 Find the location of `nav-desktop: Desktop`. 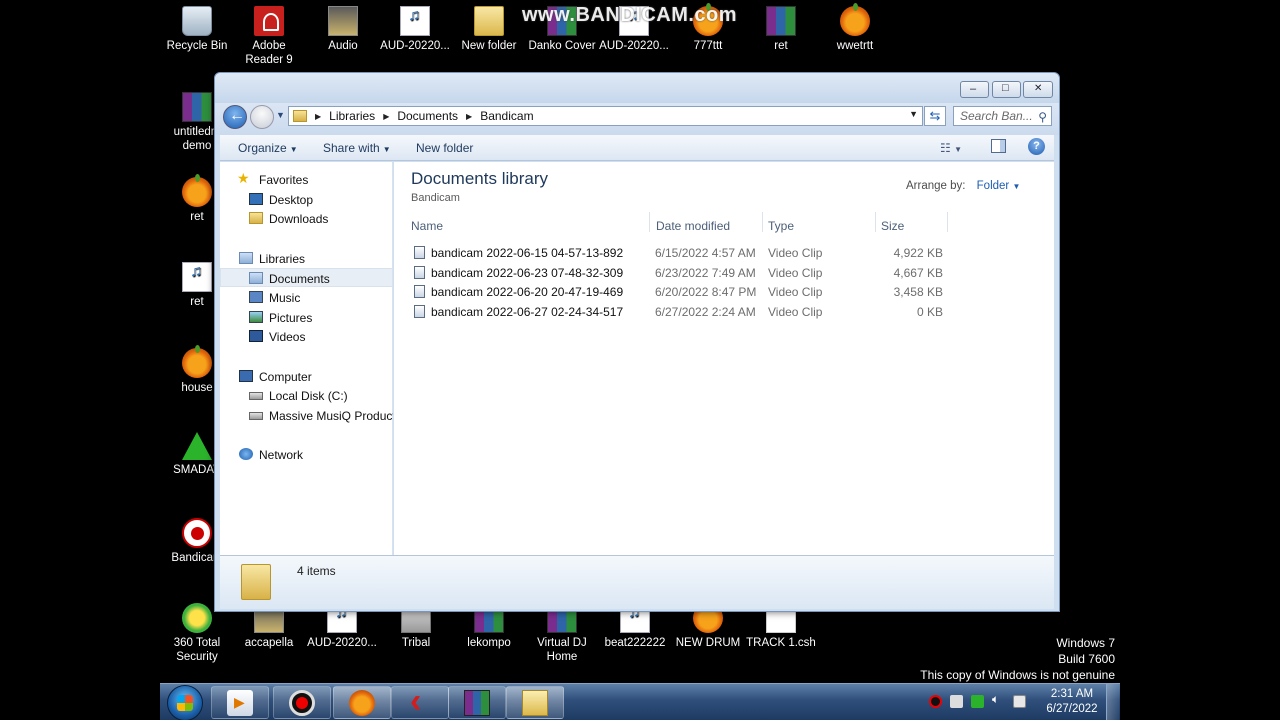

nav-desktop: Desktop is located at coordinates (306, 199).